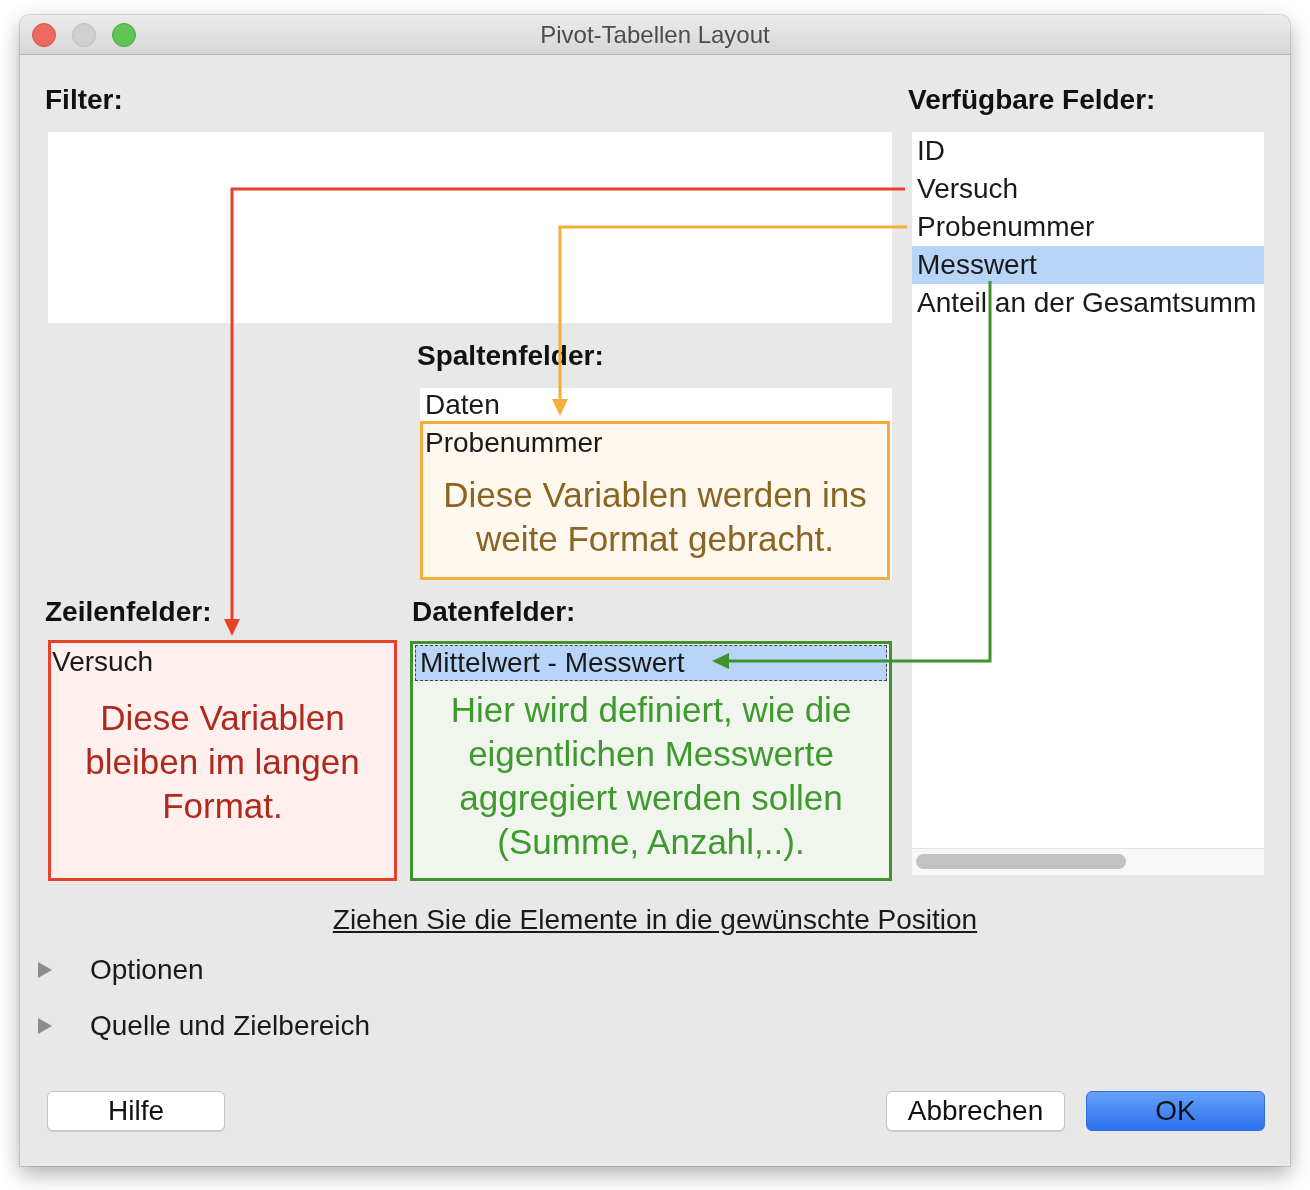  Describe the element at coordinates (136, 1111) in the screenshot. I see `dialog-button: Hilfe` at that location.